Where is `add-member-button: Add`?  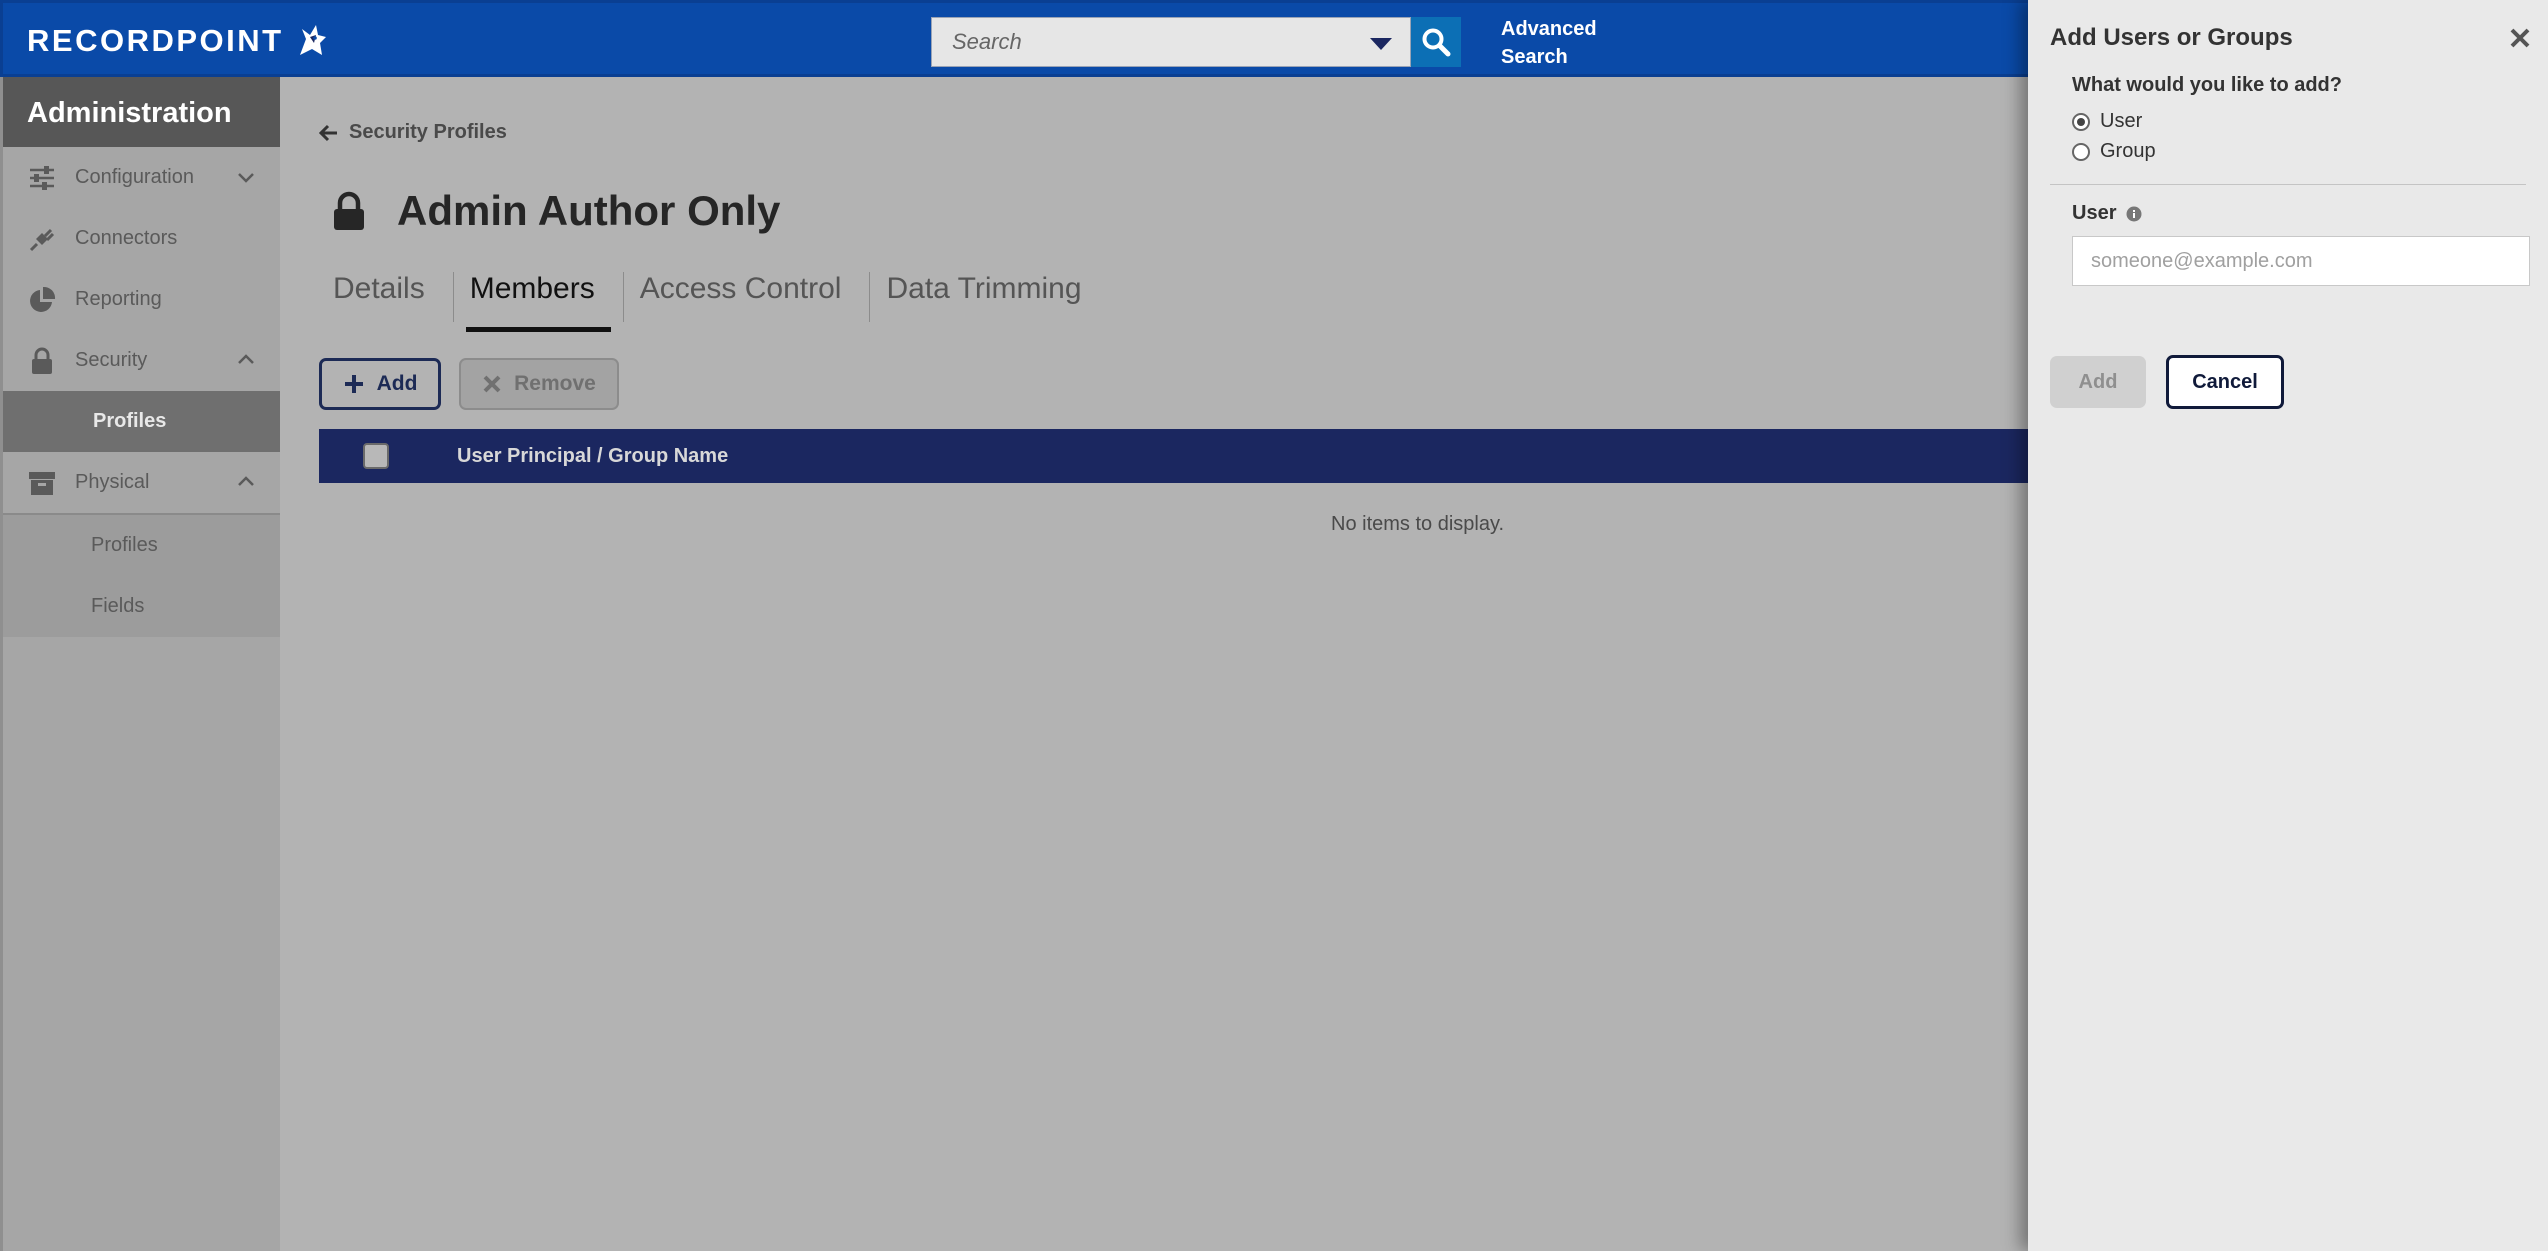 add-member-button: Add is located at coordinates (380, 384).